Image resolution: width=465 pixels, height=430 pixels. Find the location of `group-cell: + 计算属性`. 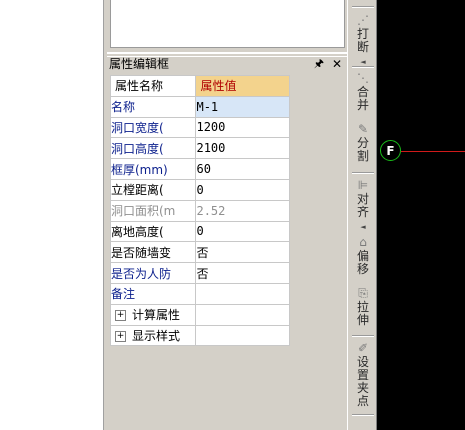

group-cell: + 计算属性 is located at coordinates (153, 314).